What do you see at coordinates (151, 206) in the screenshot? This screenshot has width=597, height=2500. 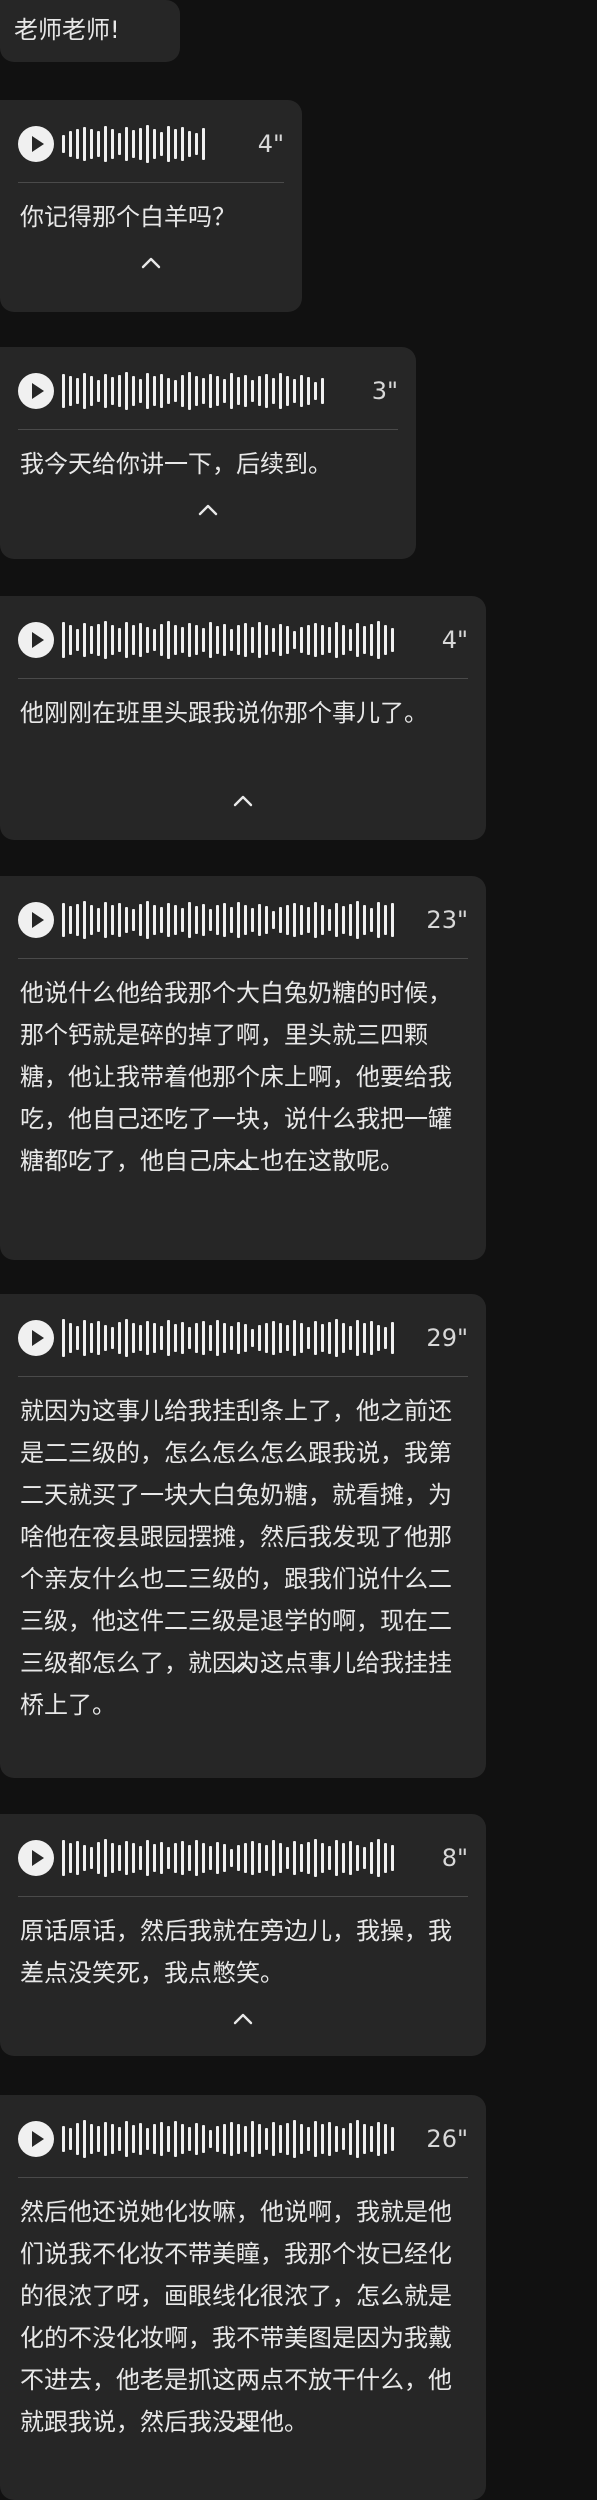 I see `voice-message-bubble: 4" 你记得那个白羊吗？` at bounding box center [151, 206].